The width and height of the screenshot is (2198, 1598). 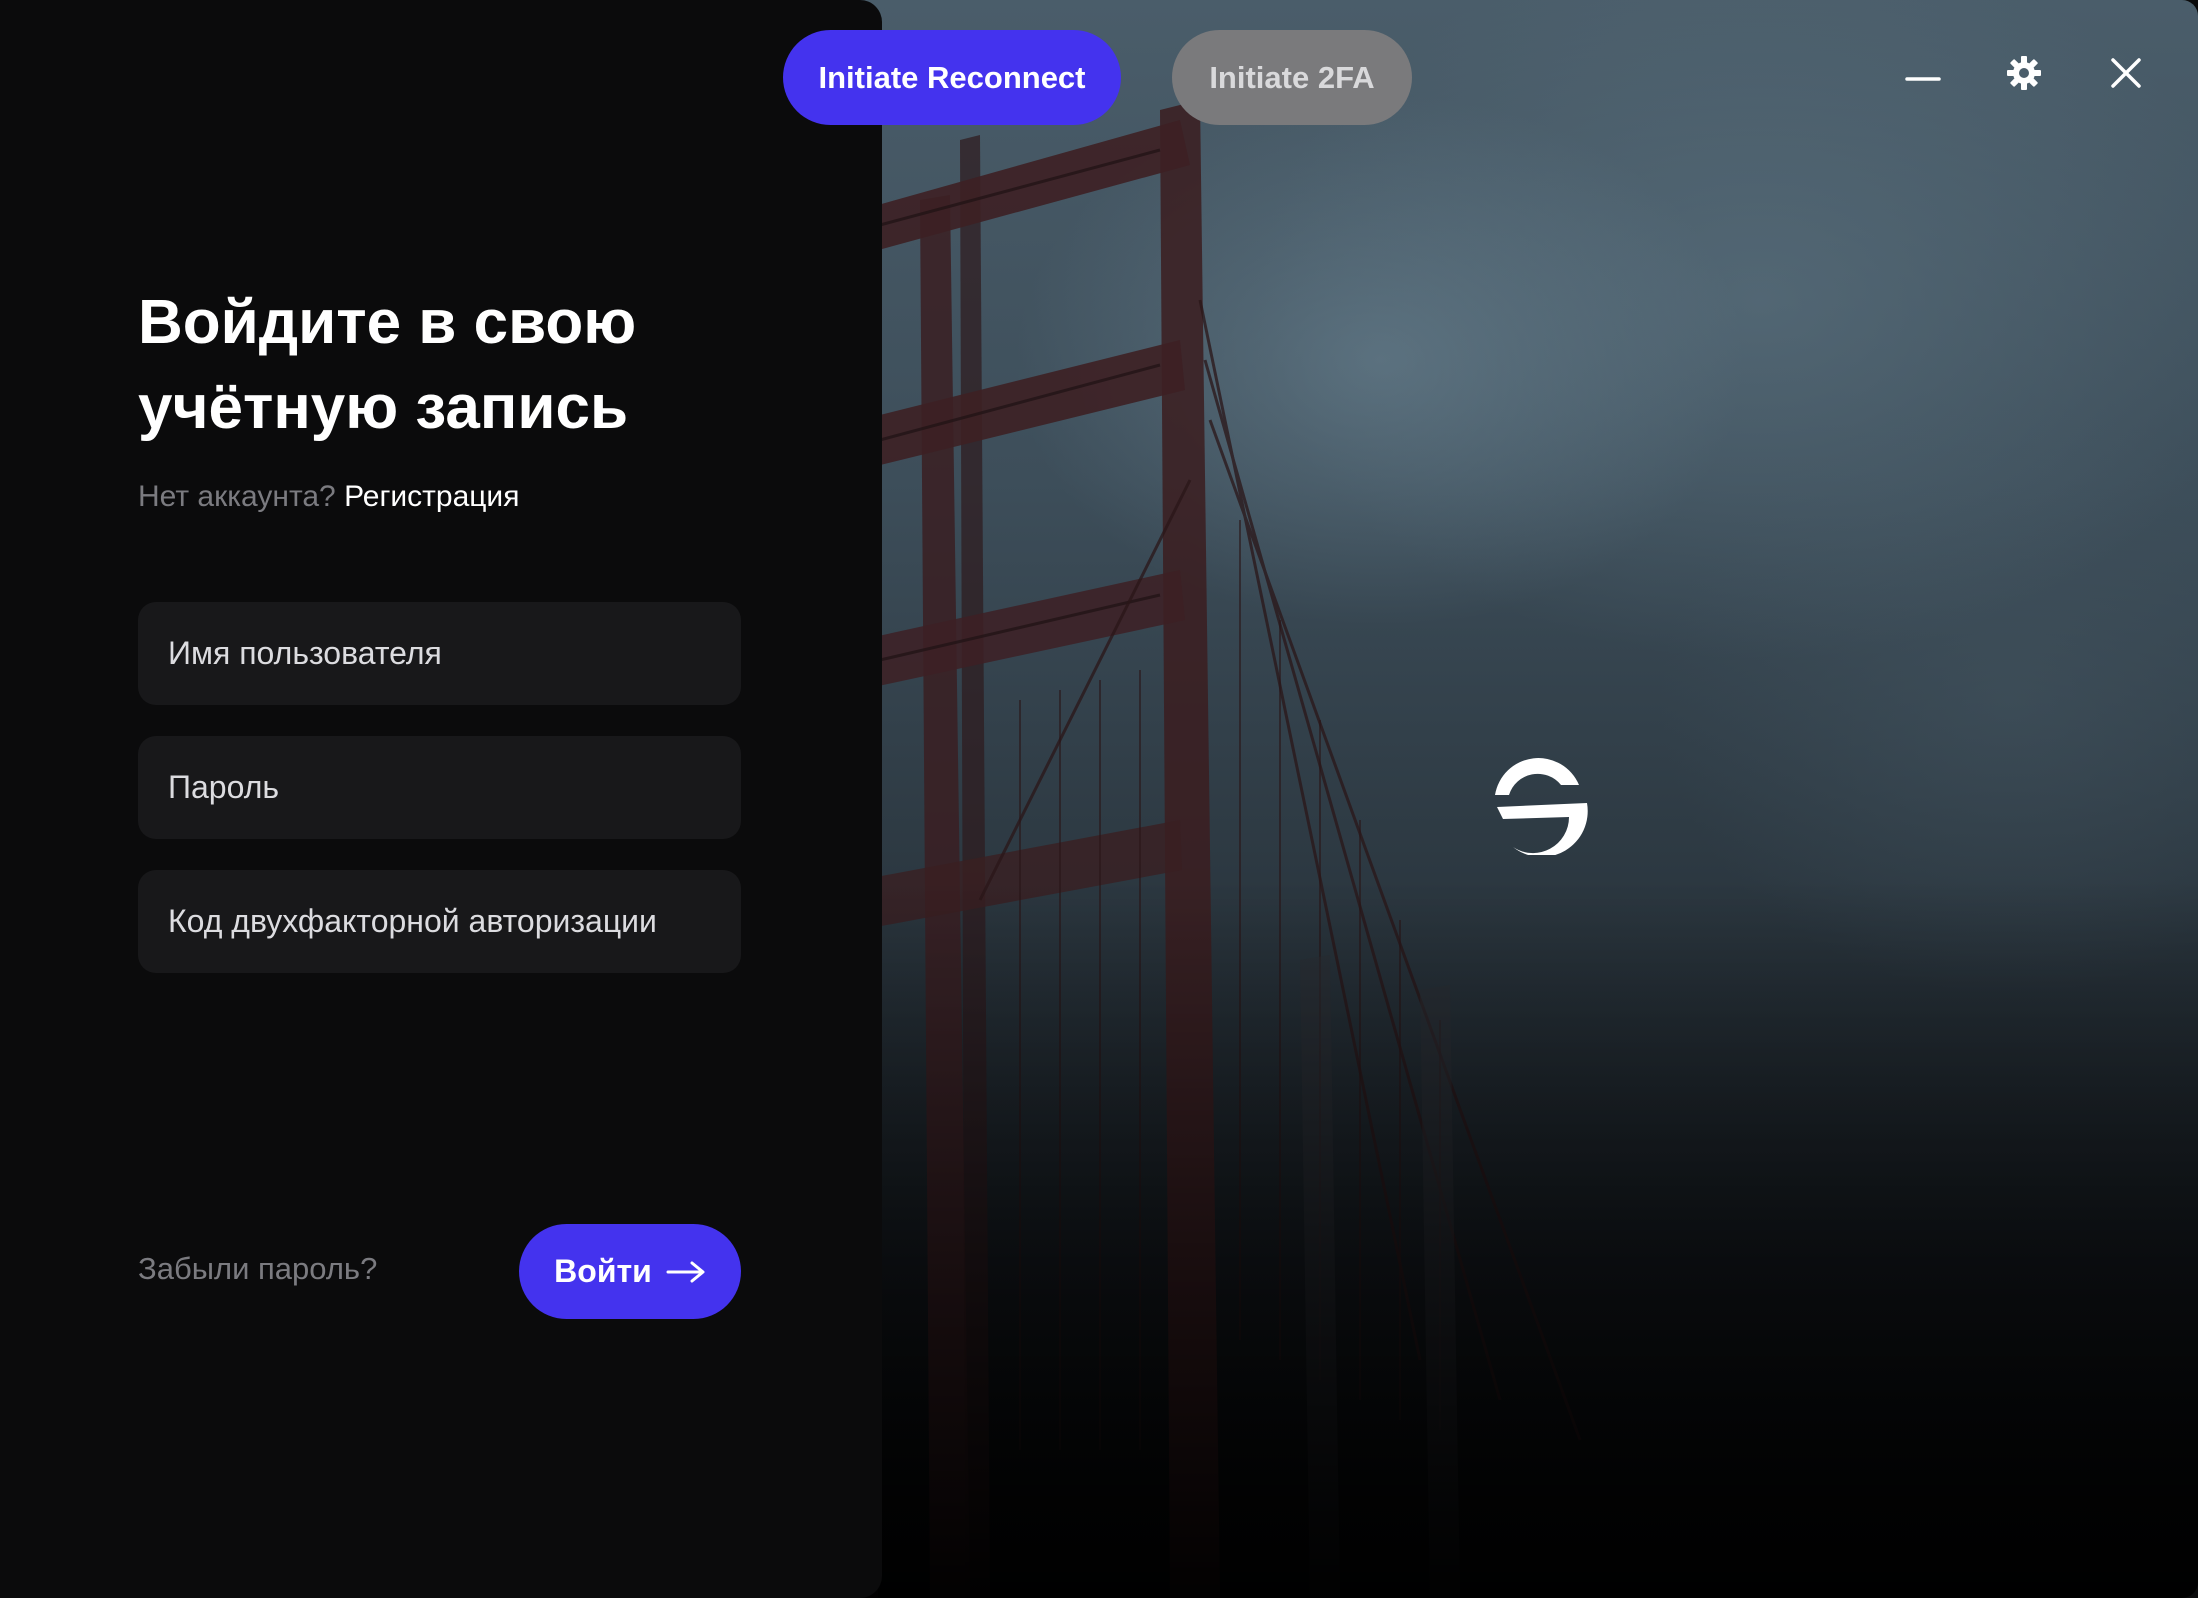 What do you see at coordinates (1292, 77) in the screenshot?
I see `initiate-2fa-button: Initiate 2FA` at bounding box center [1292, 77].